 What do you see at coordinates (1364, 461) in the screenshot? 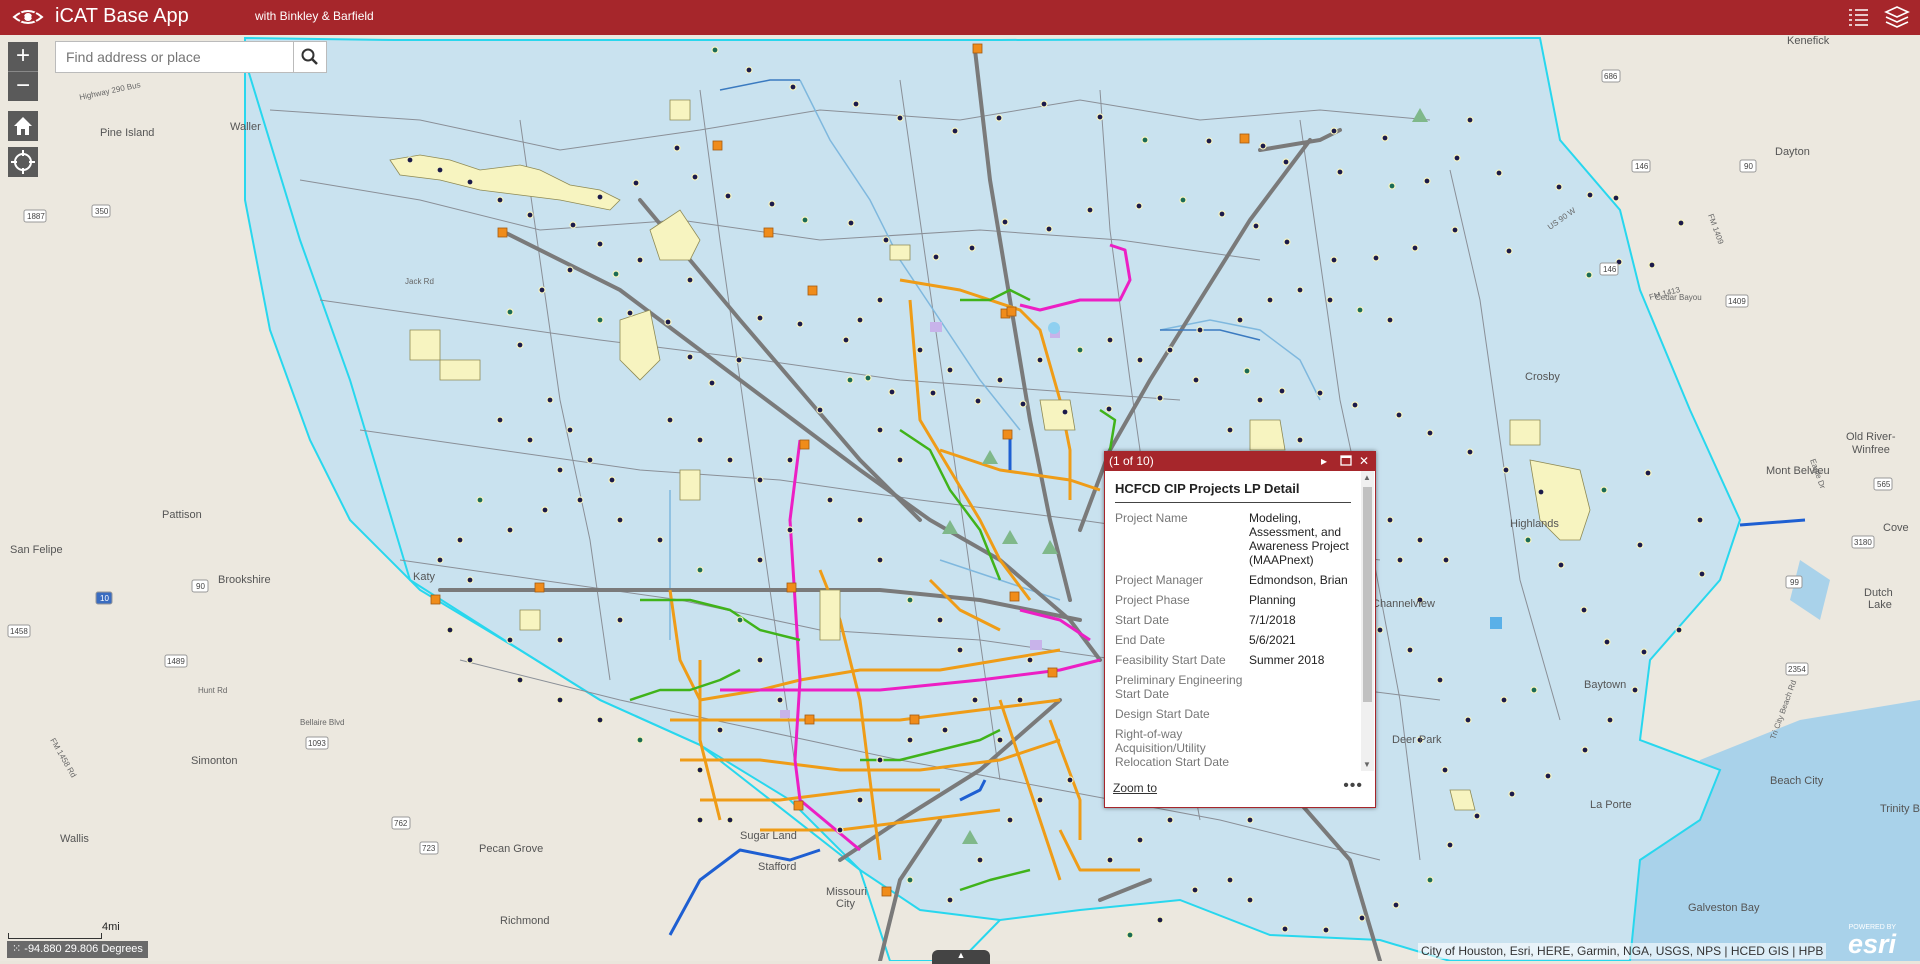
I see `close-icon: ✕` at bounding box center [1364, 461].